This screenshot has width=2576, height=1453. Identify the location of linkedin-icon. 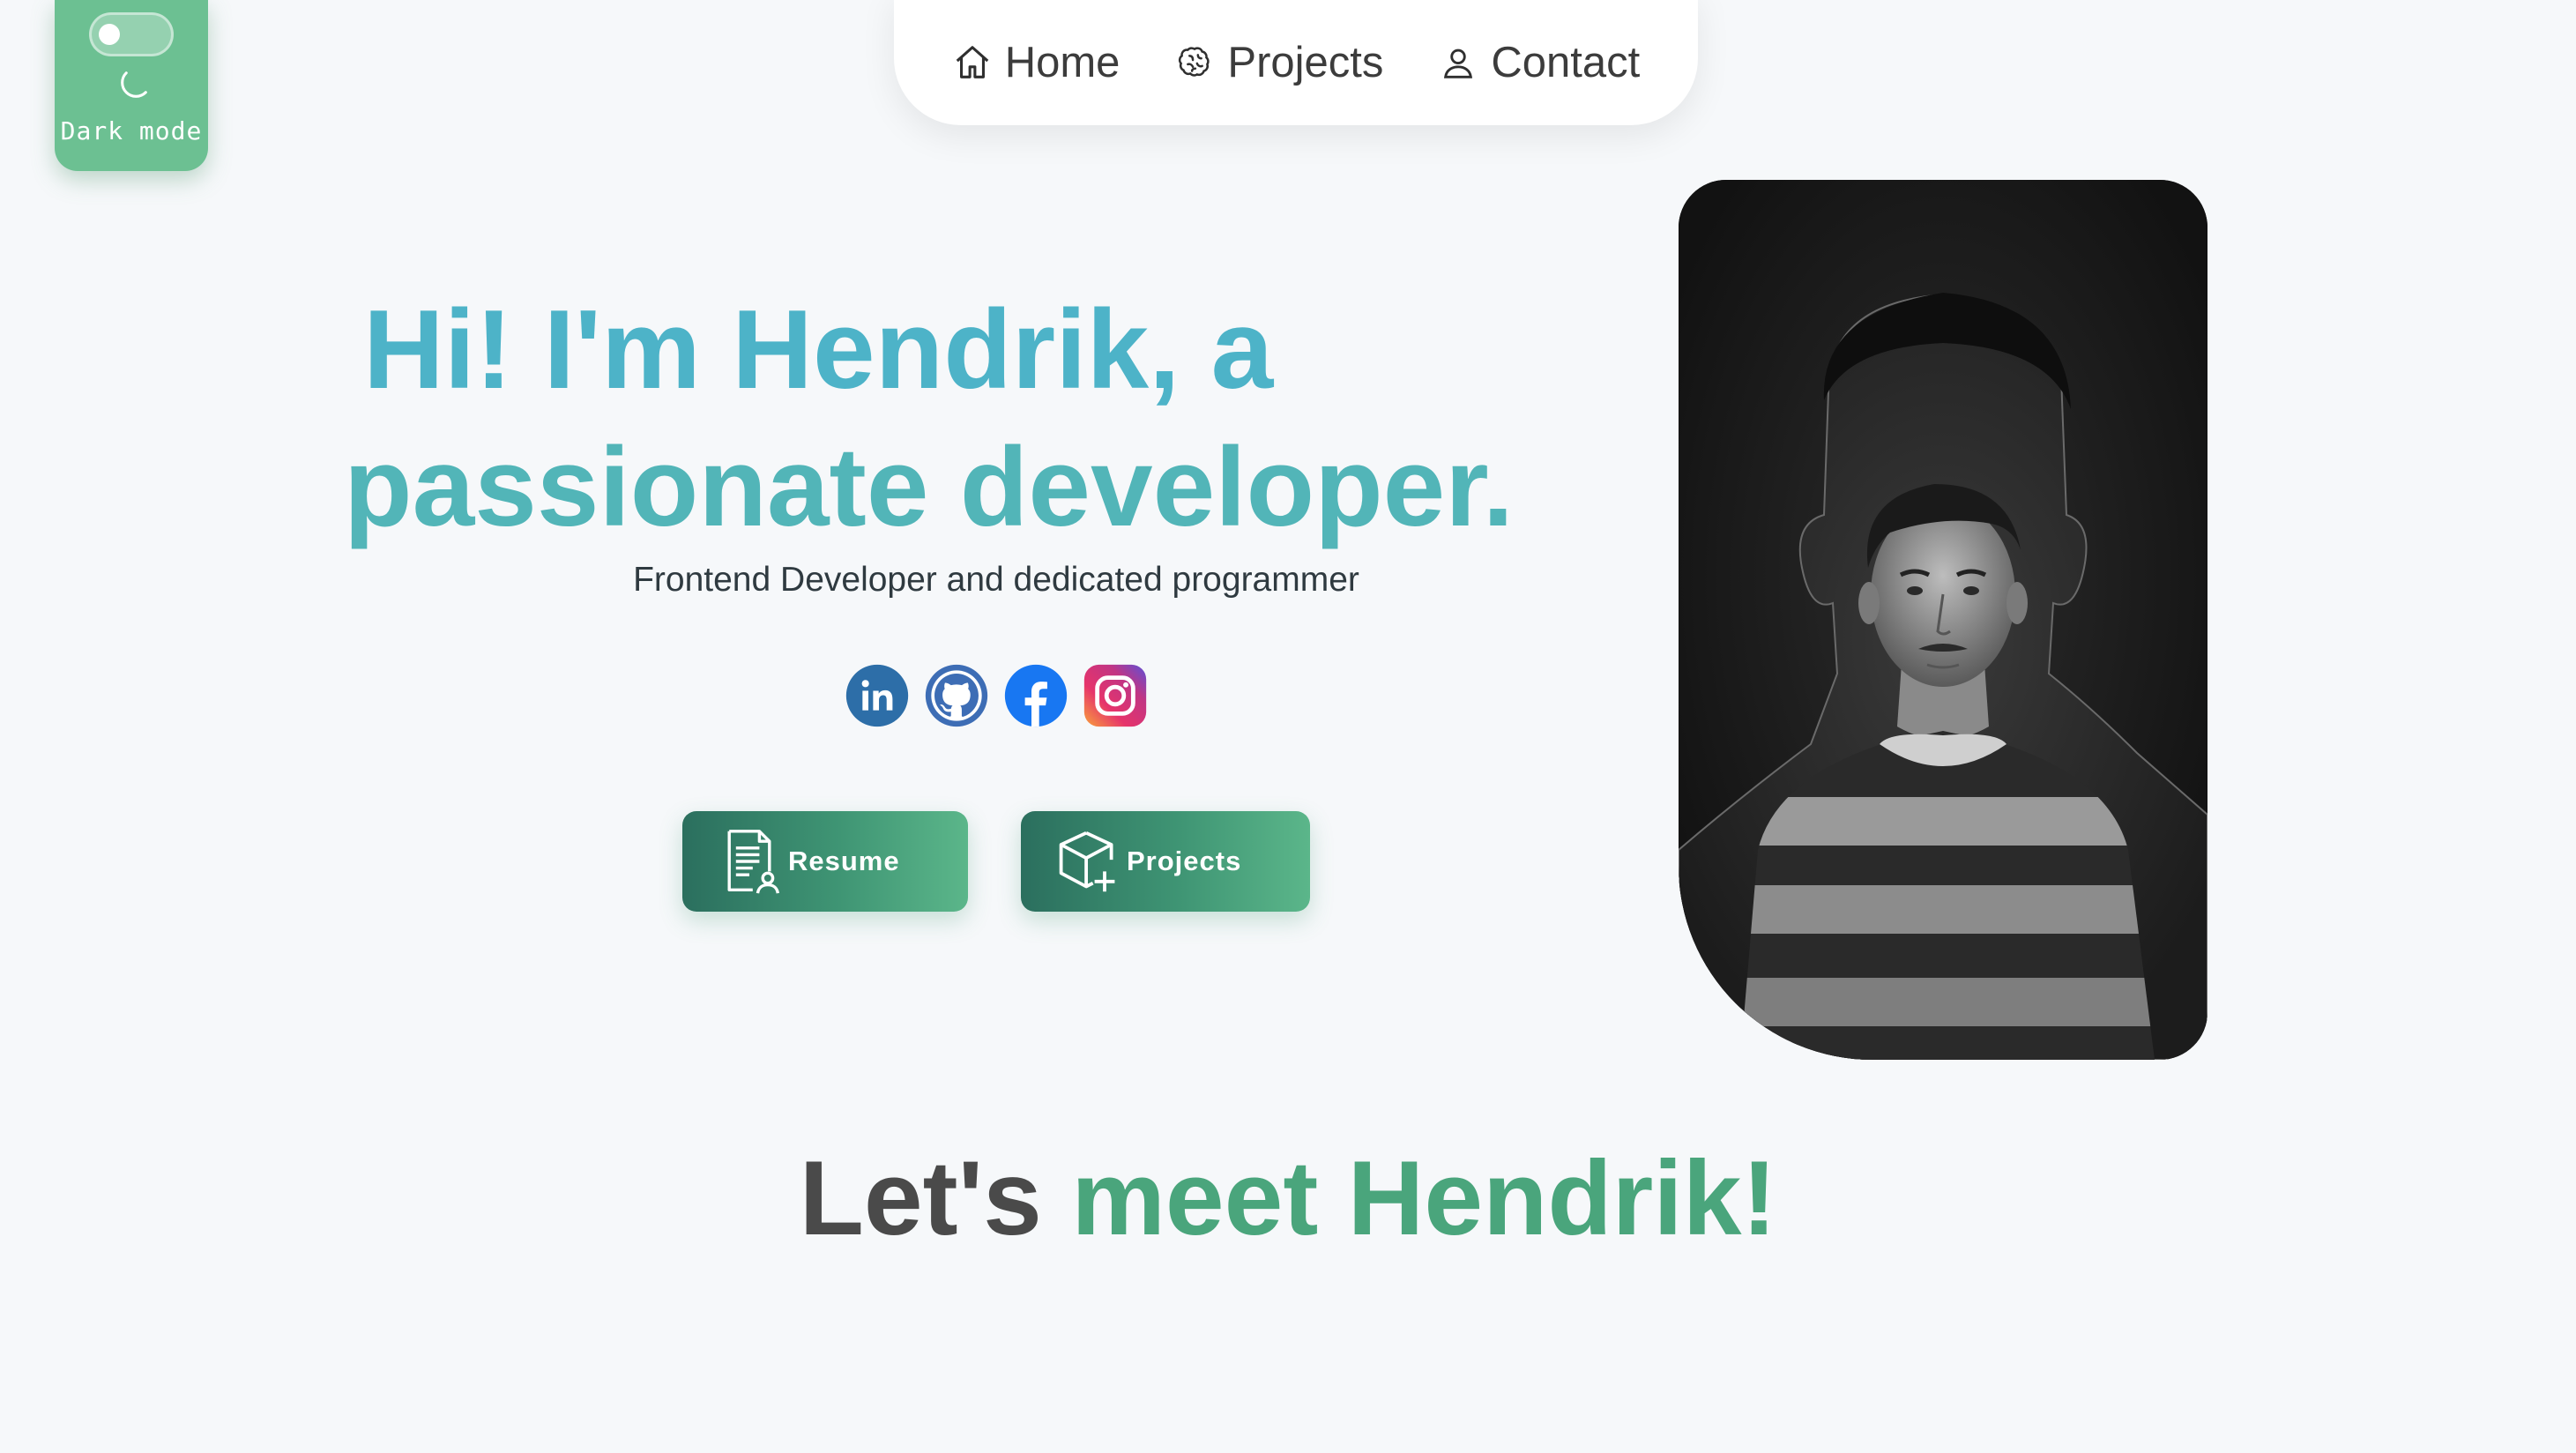
(877, 696).